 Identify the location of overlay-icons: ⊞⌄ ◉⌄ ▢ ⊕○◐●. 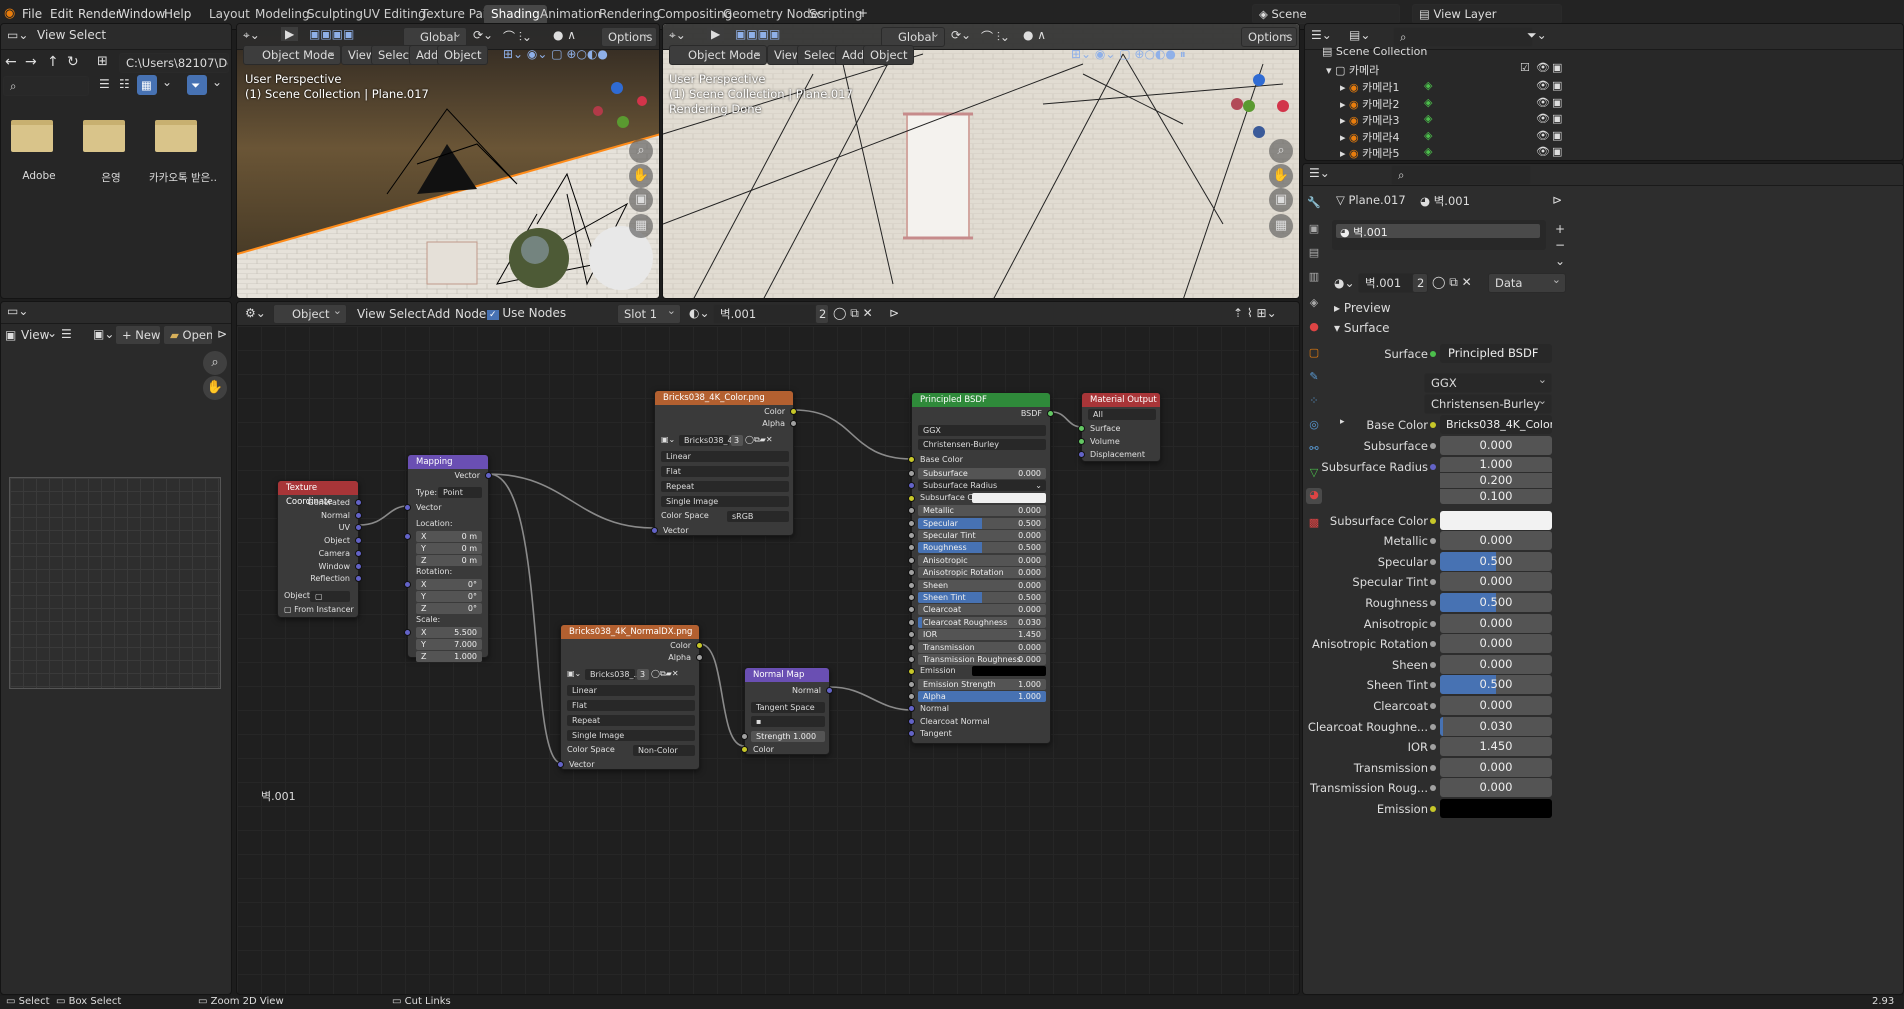
(555, 54).